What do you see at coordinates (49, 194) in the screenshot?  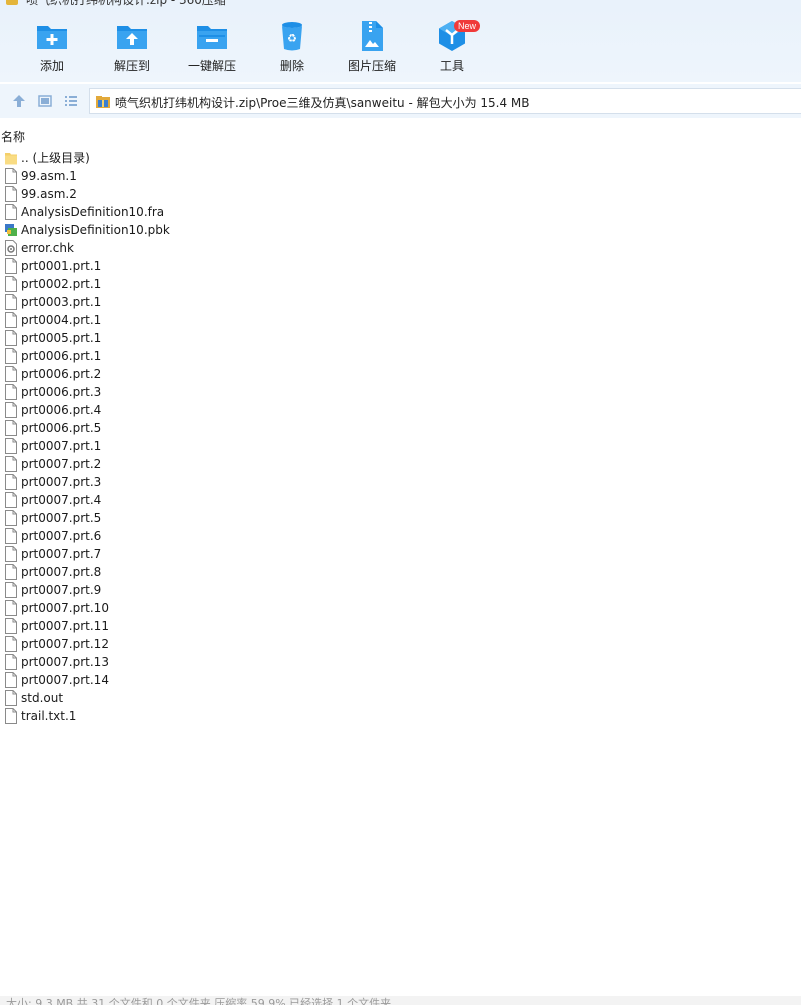 I see `file-name: 99.asm.2` at bounding box center [49, 194].